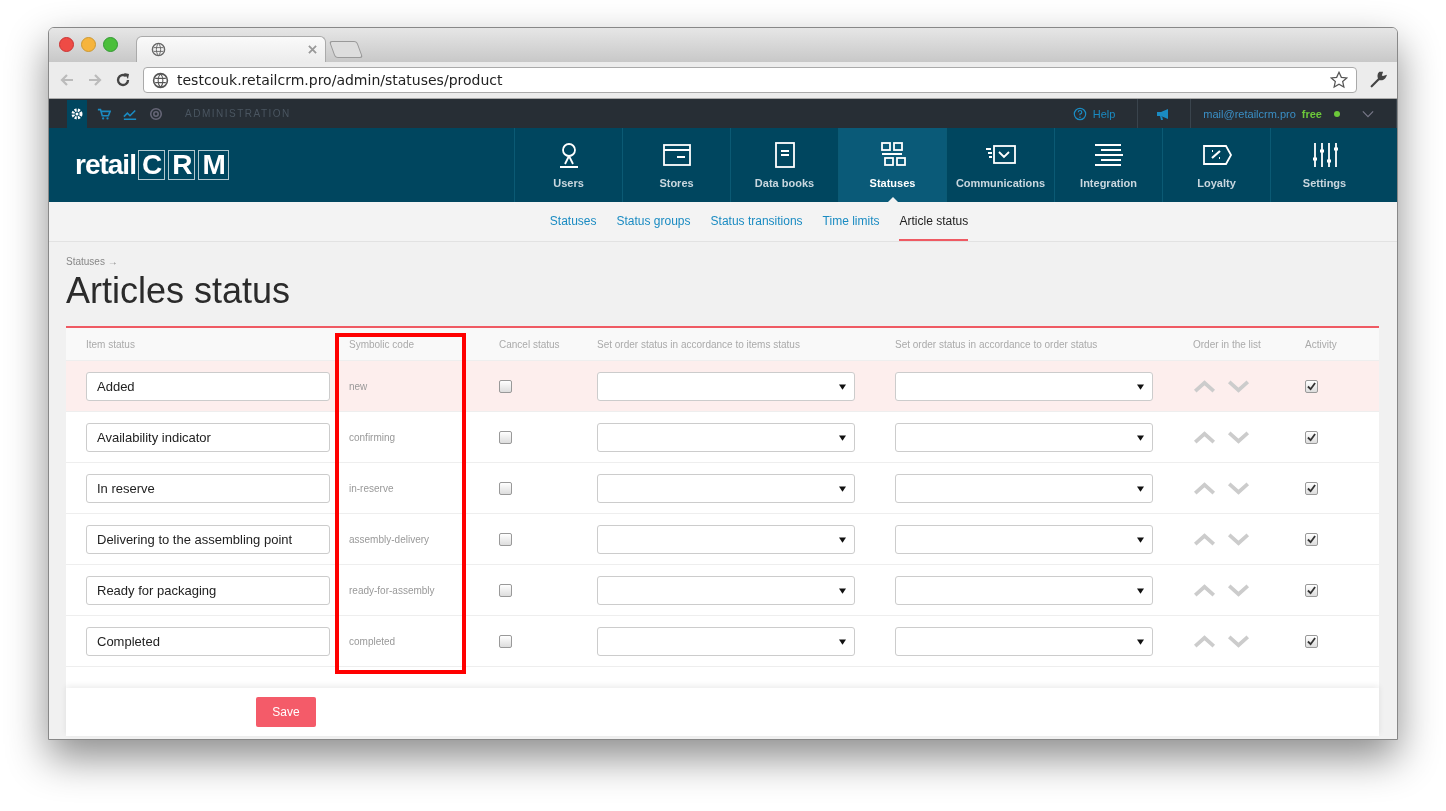  I want to click on column-header: Item status, so click(110, 344).